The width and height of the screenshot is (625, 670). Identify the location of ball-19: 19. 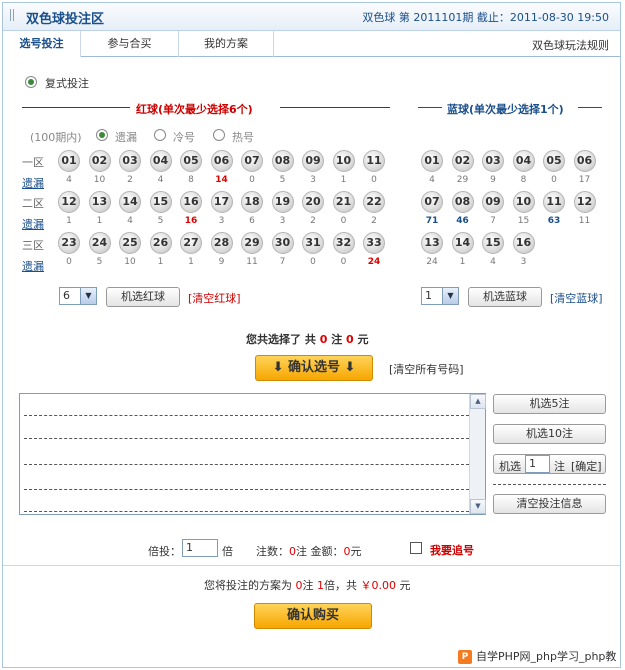
(282, 202).